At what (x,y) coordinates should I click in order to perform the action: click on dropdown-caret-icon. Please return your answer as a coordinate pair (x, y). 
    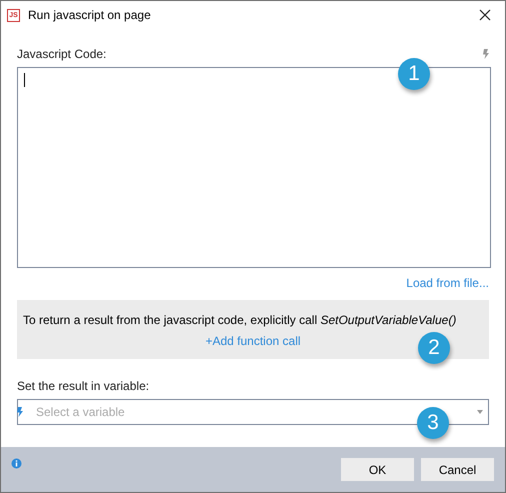
    Looking at the image, I should click on (480, 412).